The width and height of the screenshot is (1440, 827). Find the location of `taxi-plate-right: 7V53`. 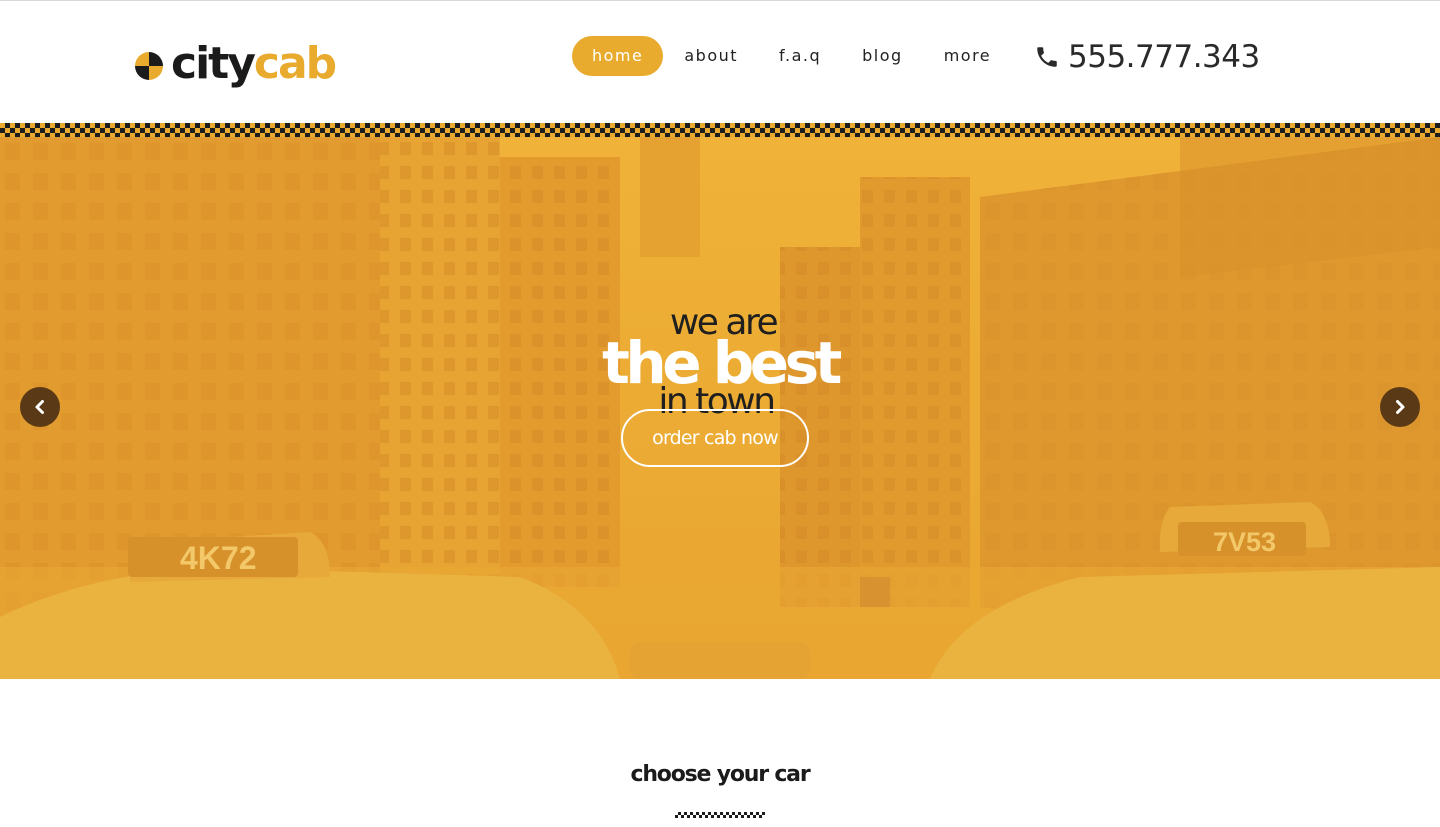

taxi-plate-right: 7V53 is located at coordinates (1244, 542).